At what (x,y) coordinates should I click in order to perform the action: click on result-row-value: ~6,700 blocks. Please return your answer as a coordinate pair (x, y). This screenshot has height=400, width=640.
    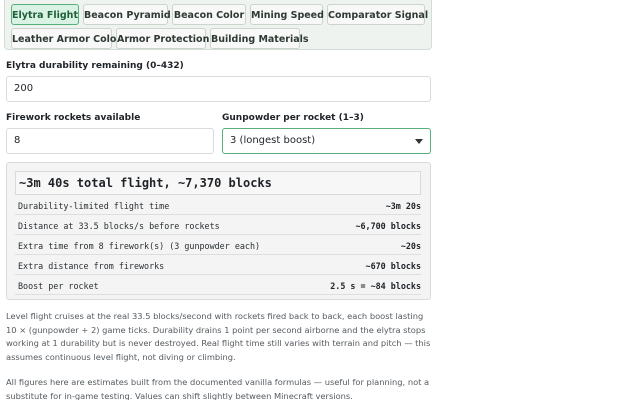
    Looking at the image, I should click on (388, 226).